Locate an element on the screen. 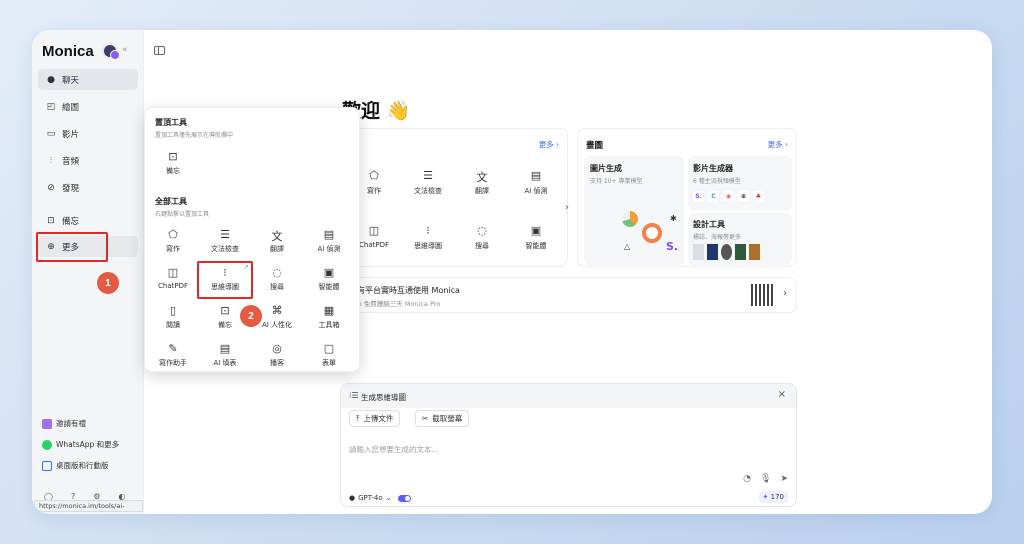  tool-label: 文法檢查 is located at coordinates (225, 249).